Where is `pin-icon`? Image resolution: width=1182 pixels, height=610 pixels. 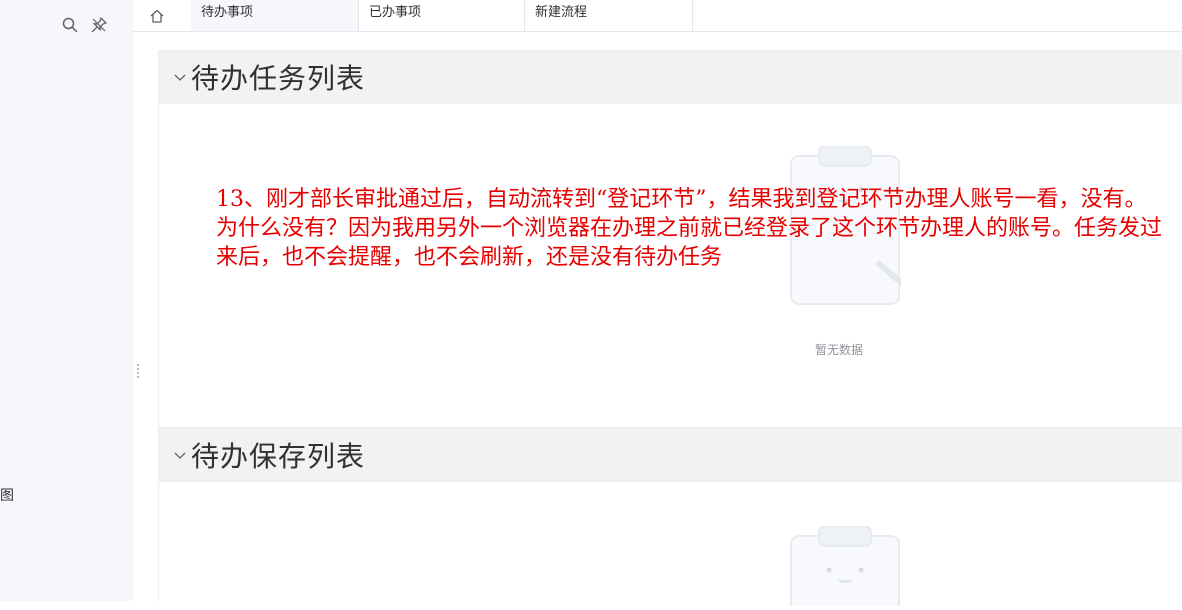
pin-icon is located at coordinates (99, 25).